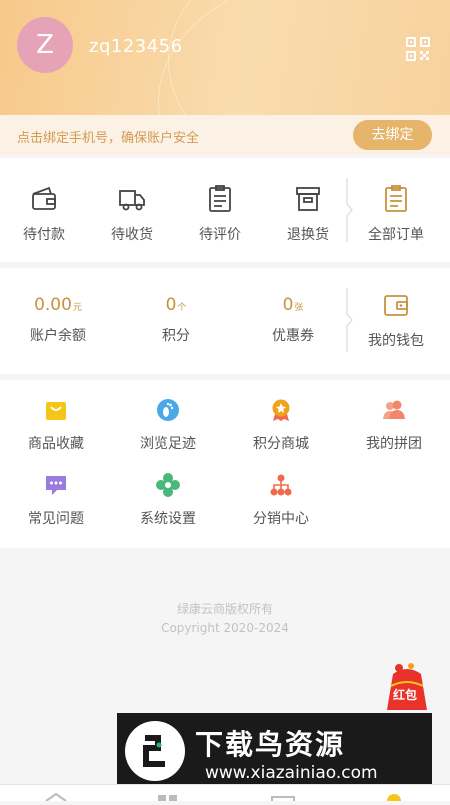  Describe the element at coordinates (293, 320) in the screenshot. I see `stat-coupons: 0张 优惠券` at that location.